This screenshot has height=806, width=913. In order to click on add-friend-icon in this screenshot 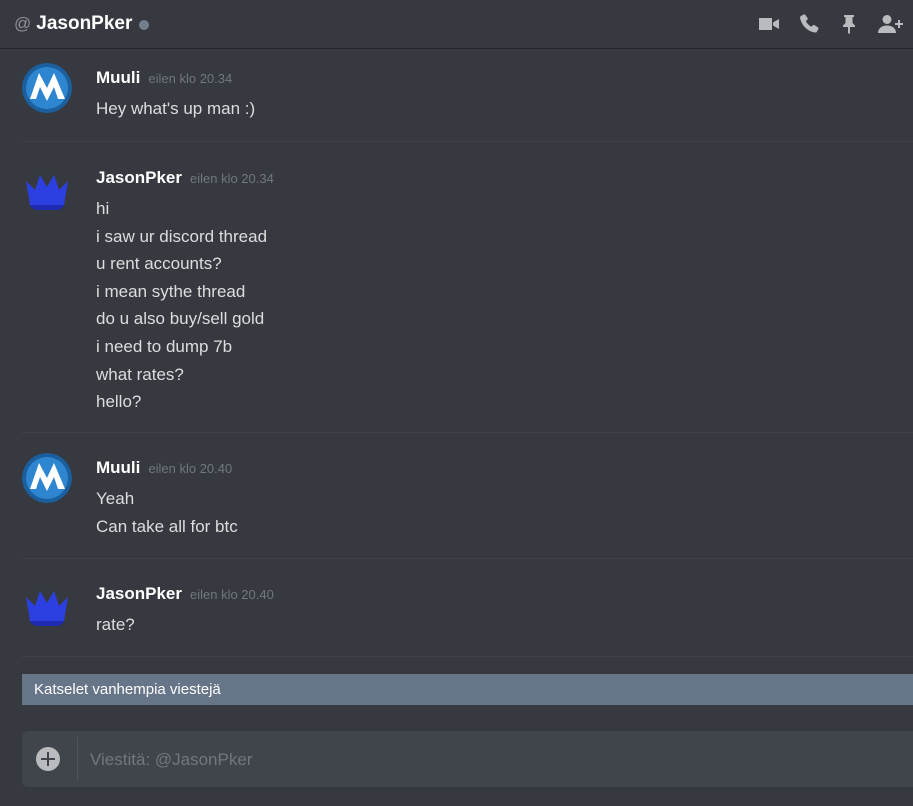, I will do `click(891, 24)`.